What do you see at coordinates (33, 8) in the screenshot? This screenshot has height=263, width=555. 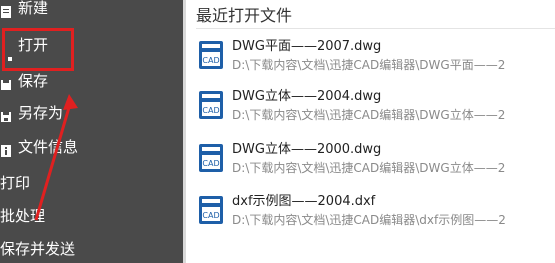 I see `menu-label-new: 新建` at bounding box center [33, 8].